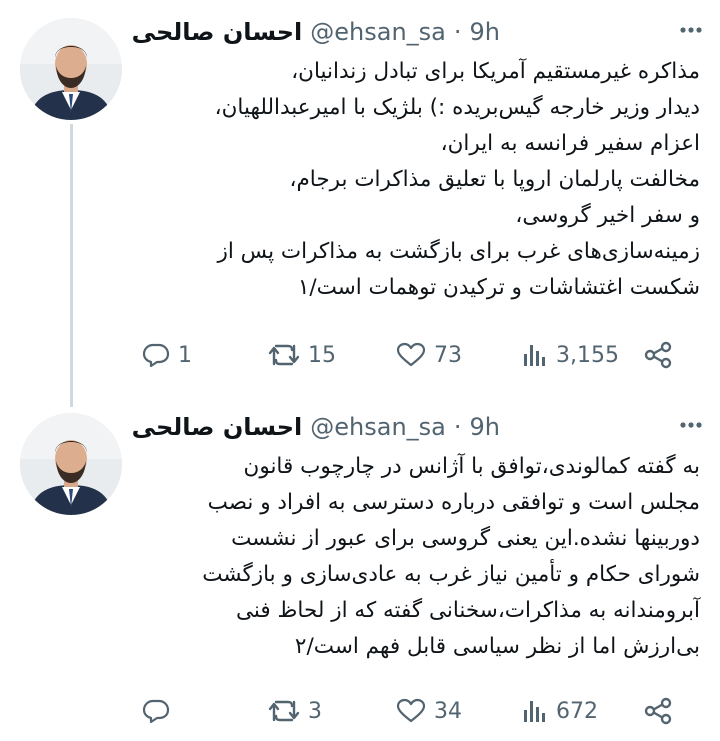 This screenshot has height=741, width=720. What do you see at coordinates (577, 711) in the screenshot?
I see `view-count: 672` at bounding box center [577, 711].